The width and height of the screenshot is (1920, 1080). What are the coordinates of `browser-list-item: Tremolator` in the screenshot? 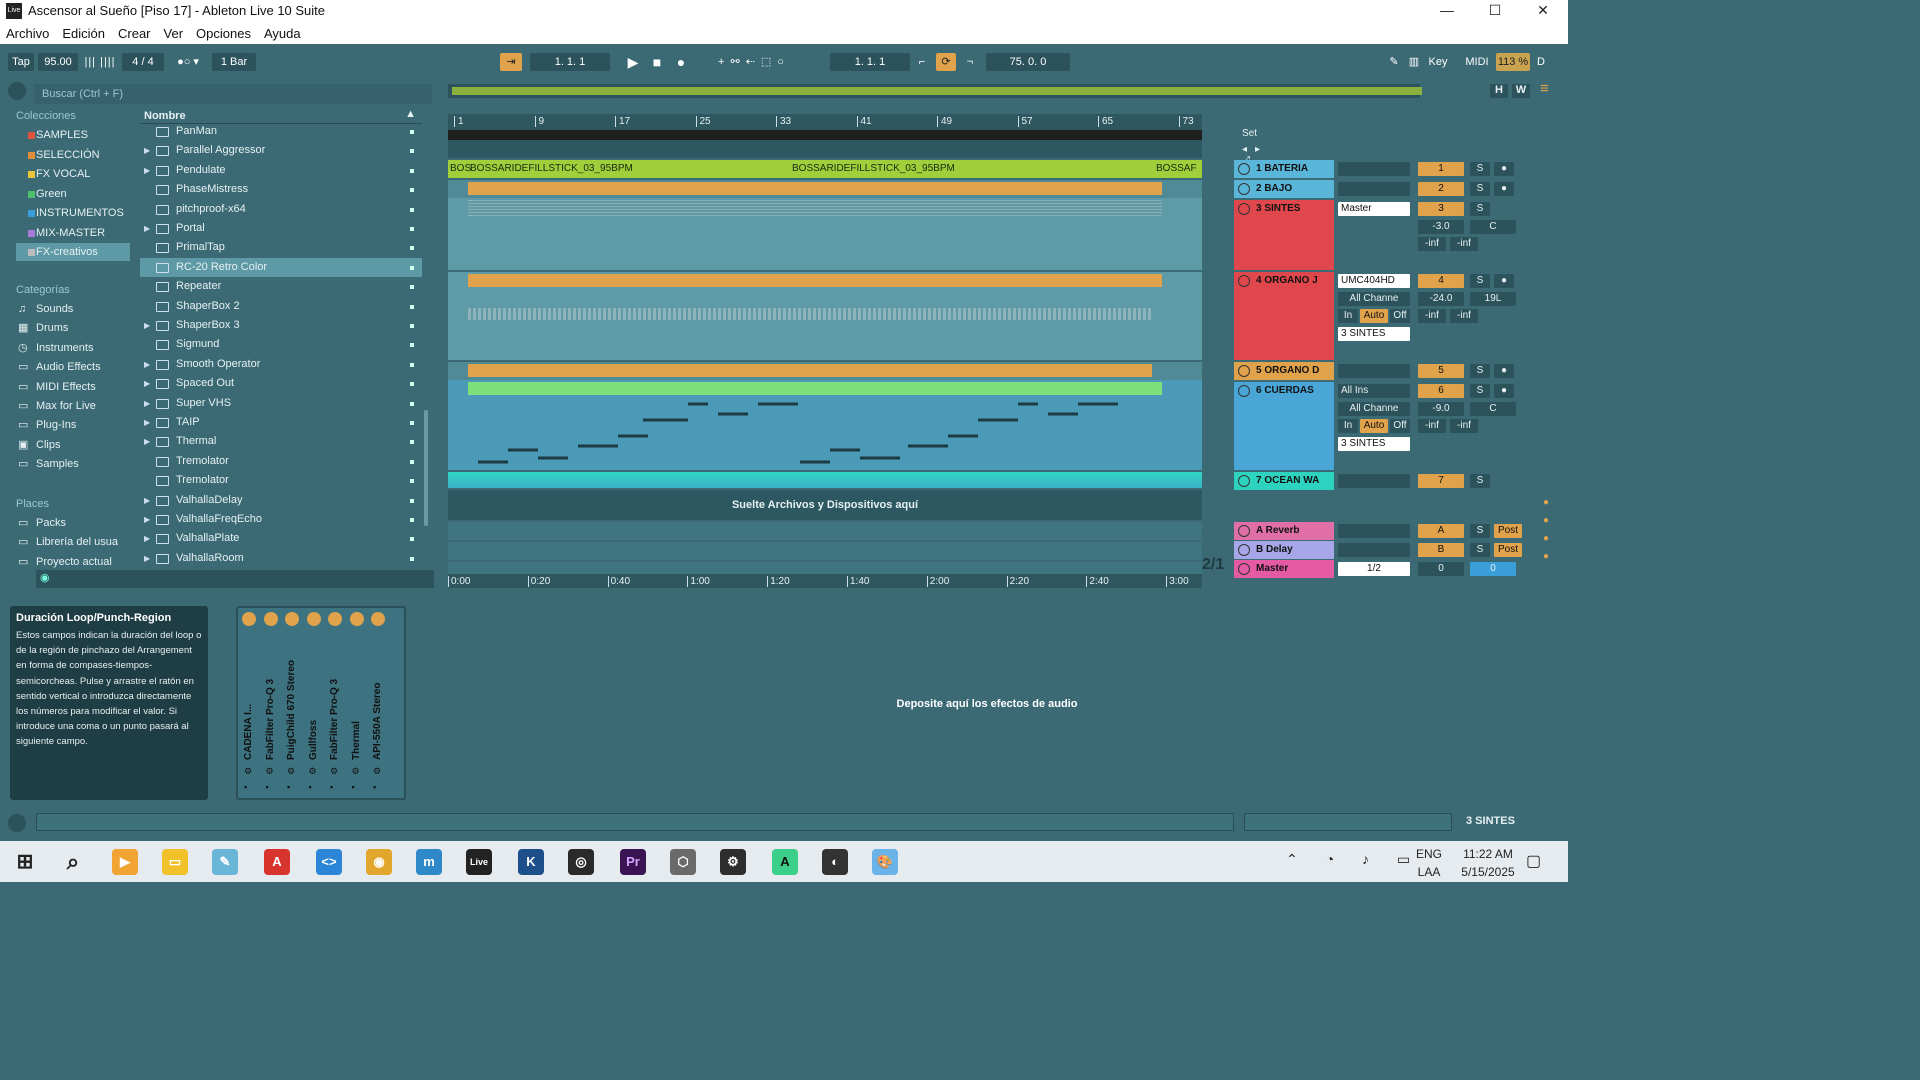 It's located at (281, 461).